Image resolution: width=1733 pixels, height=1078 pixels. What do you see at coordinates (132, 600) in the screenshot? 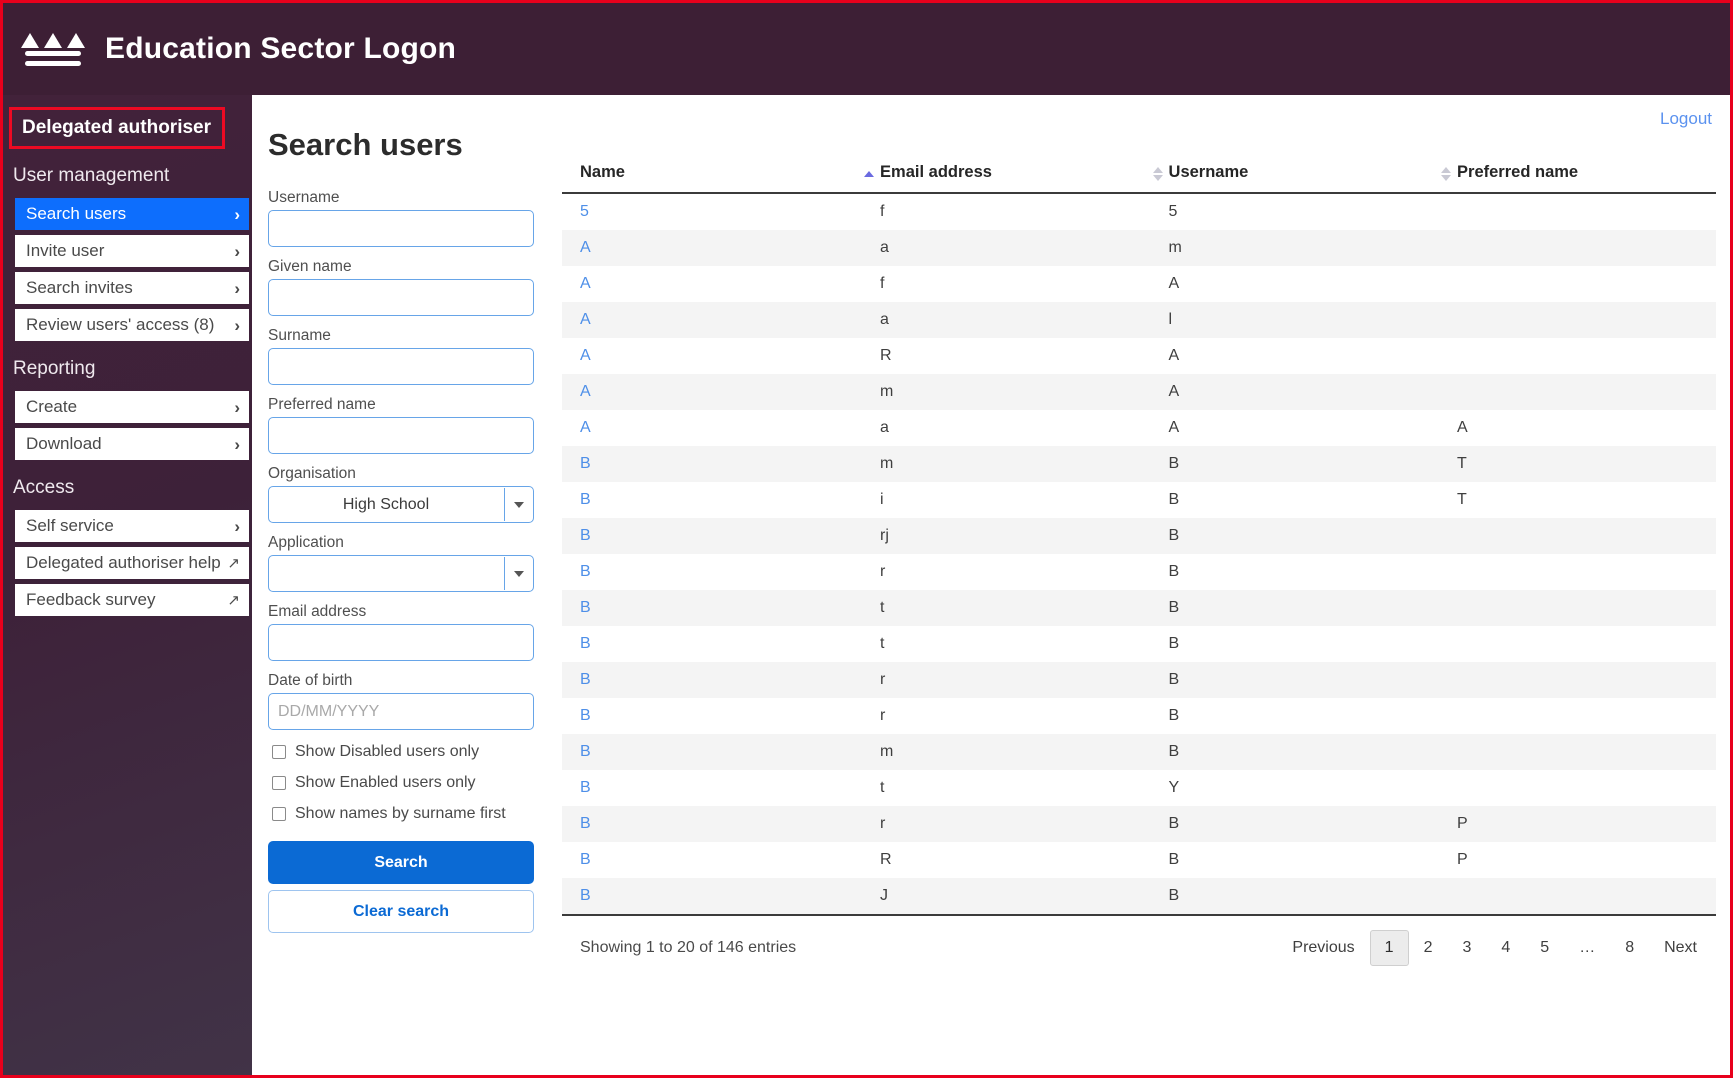
I see `sidebar-item-feedback-survey: Feedback survey ↗` at bounding box center [132, 600].